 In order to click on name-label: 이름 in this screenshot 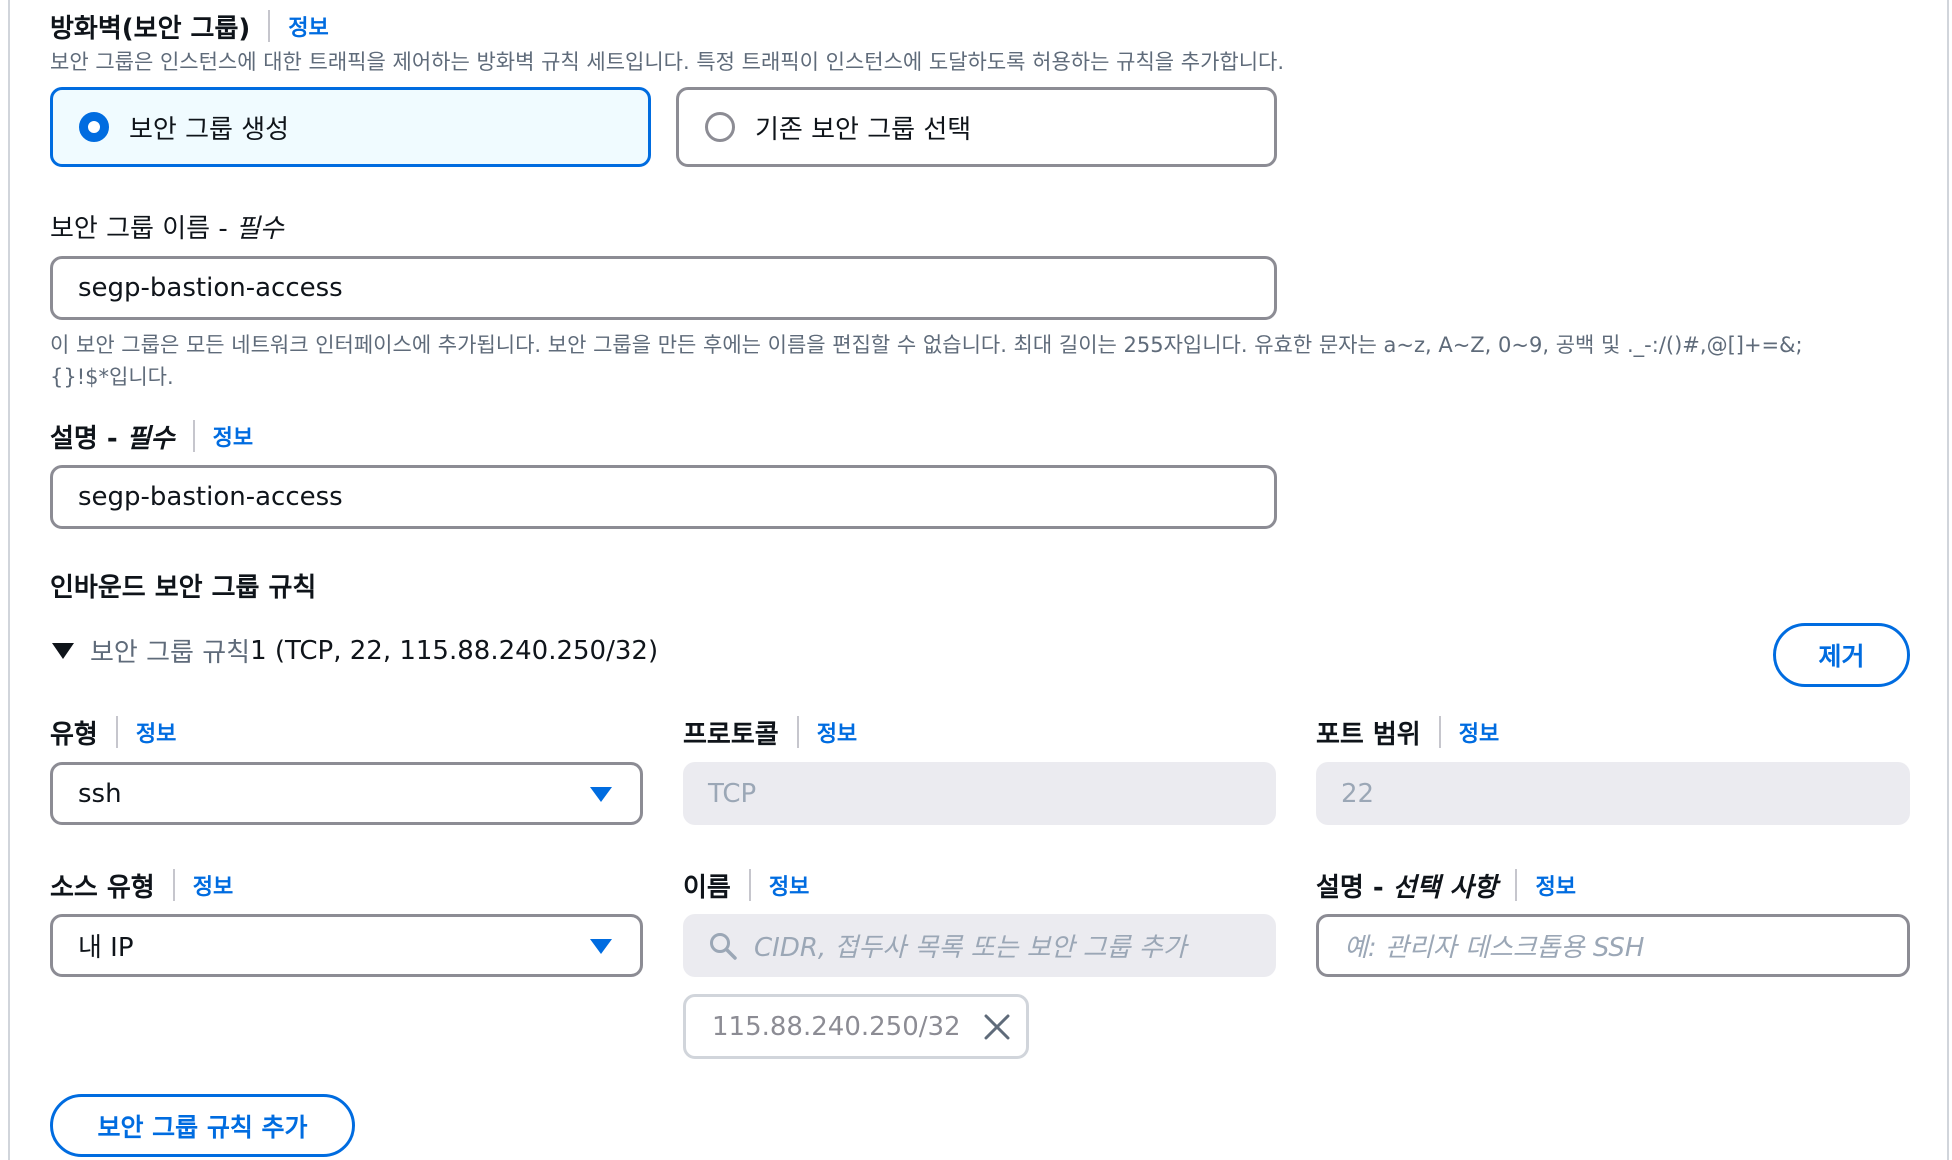, I will do `click(707, 887)`.